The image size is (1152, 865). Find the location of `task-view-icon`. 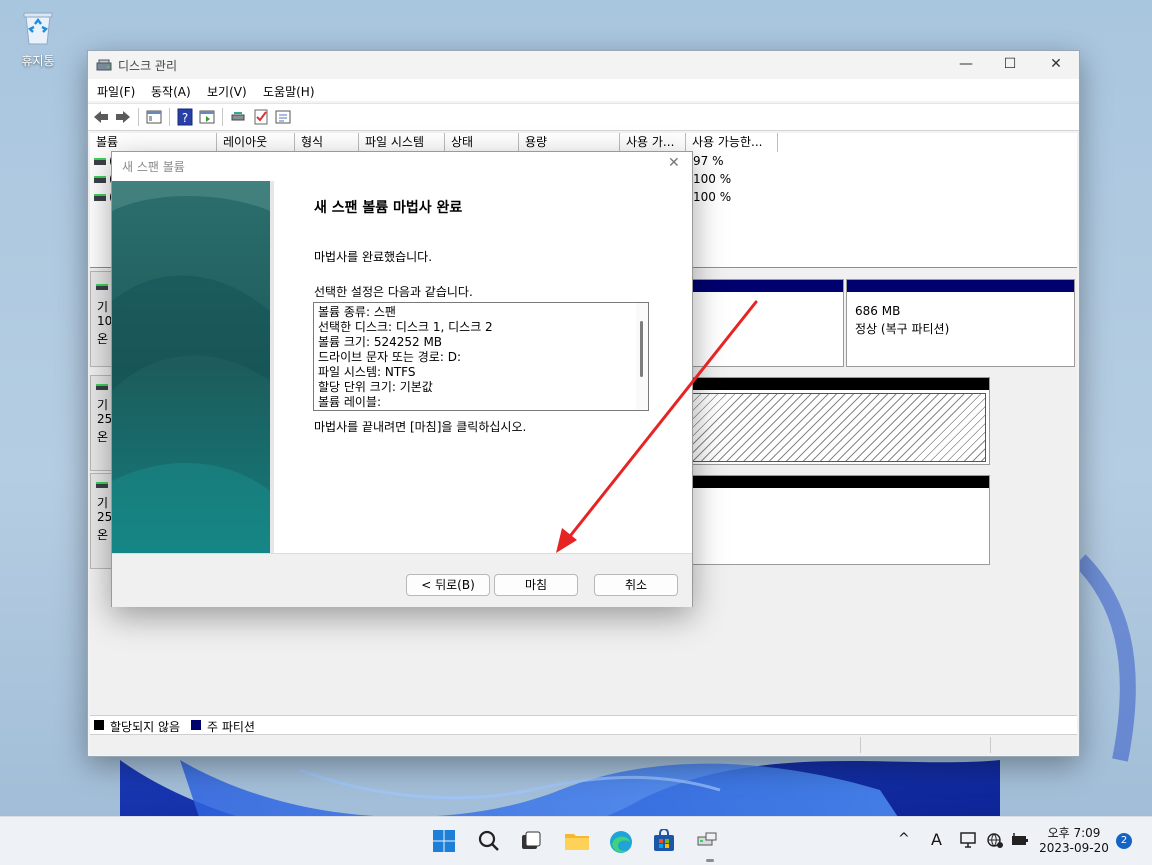

task-view-icon is located at coordinates (531, 842).